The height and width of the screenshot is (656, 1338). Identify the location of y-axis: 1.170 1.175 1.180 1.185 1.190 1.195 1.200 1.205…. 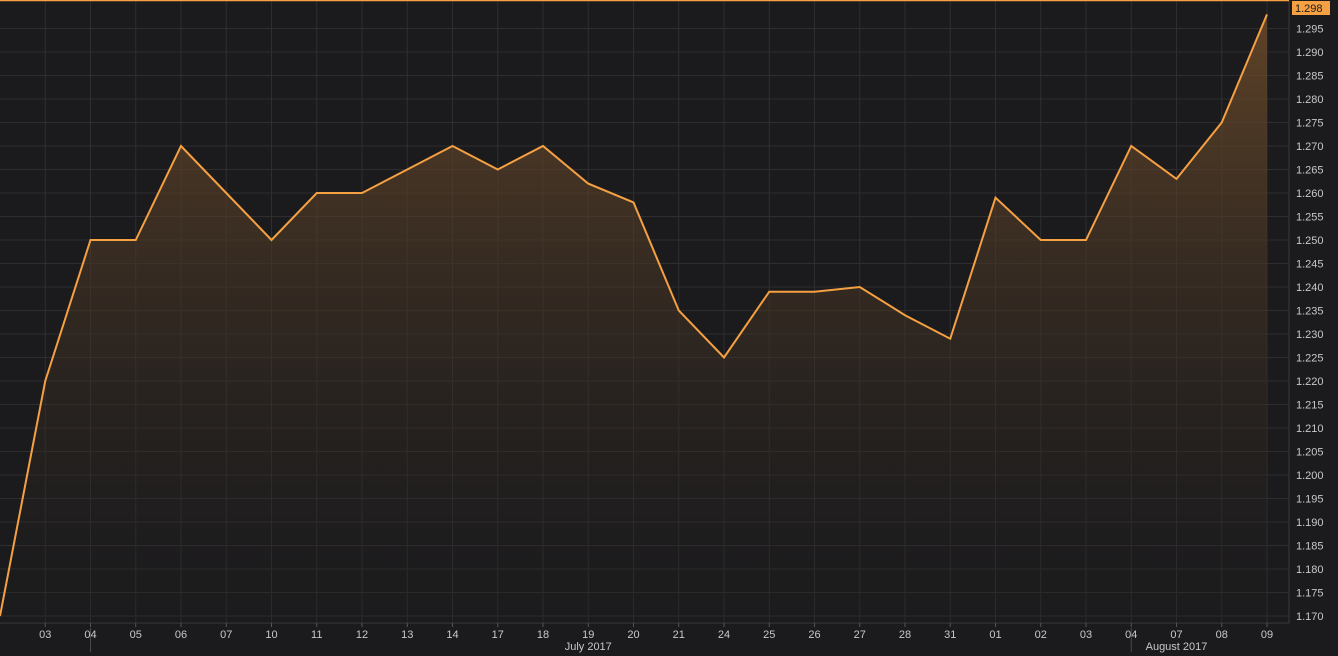
(1310, 324).